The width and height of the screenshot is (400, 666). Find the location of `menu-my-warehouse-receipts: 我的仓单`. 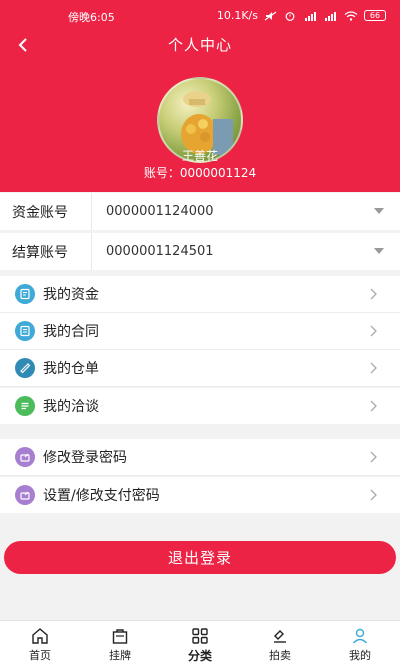

menu-my-warehouse-receipts: 我的仓单 is located at coordinates (200, 368).